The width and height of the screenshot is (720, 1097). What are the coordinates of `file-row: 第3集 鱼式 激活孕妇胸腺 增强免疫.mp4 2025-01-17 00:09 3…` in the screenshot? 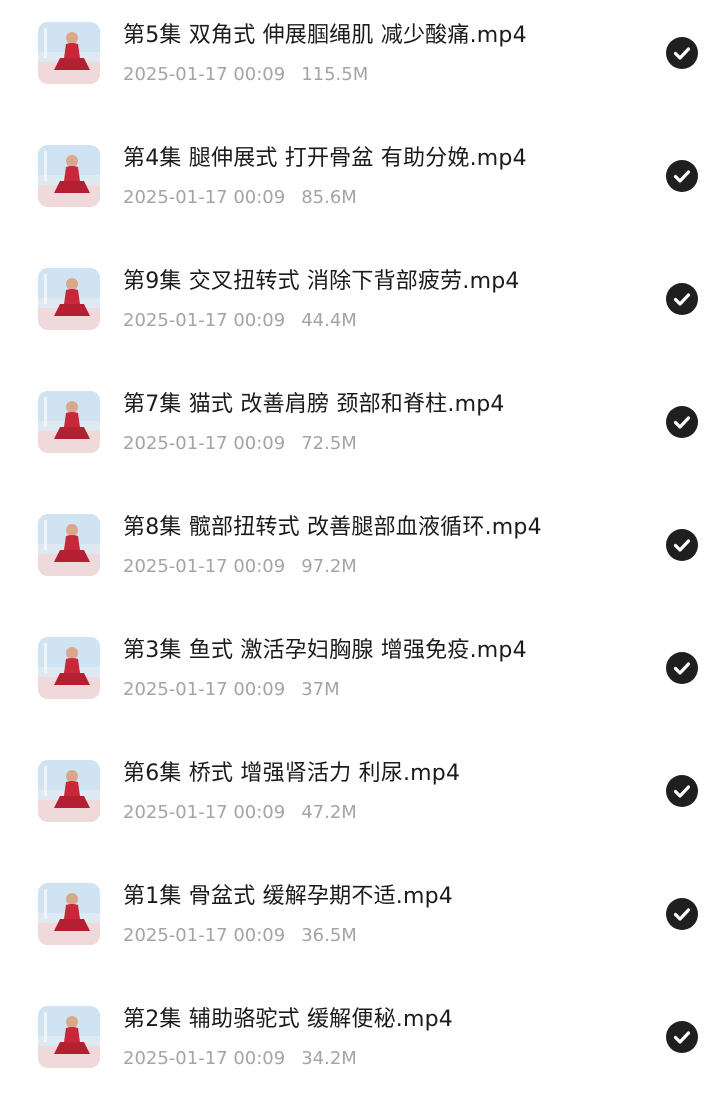 It's located at (360, 666).